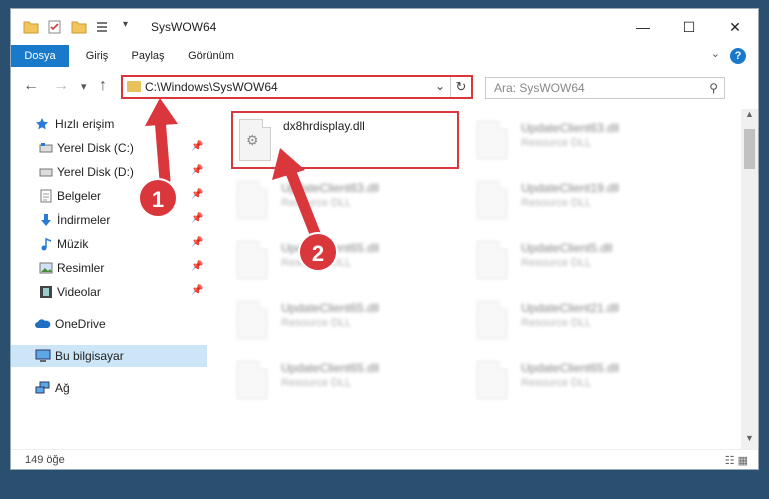 The width and height of the screenshot is (769, 499). Describe the element at coordinates (749, 441) in the screenshot. I see `scroll-down-icon: ▼` at that location.